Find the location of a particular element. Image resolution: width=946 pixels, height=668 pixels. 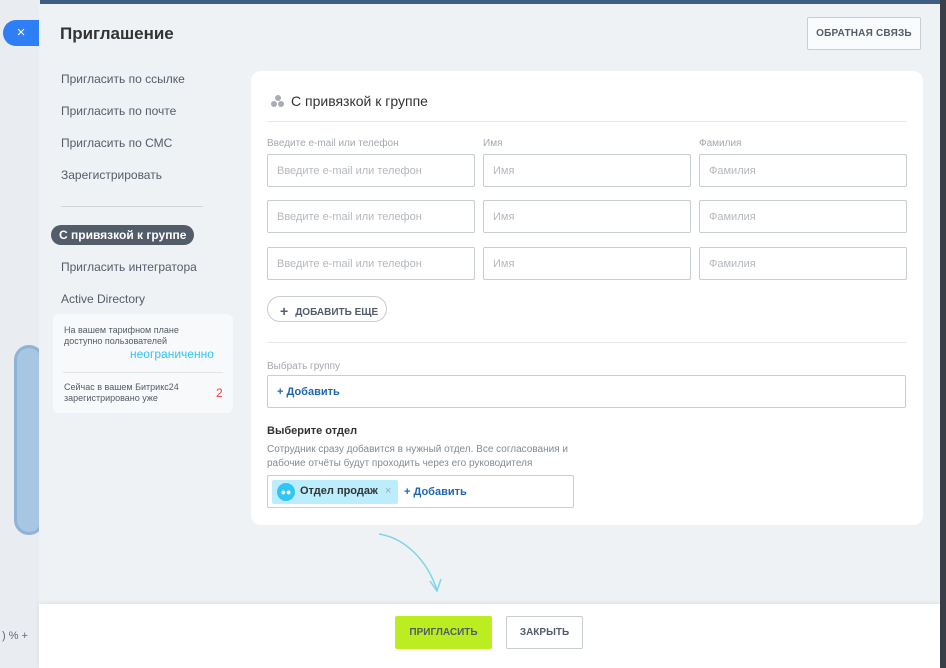

department-selector: ●● Отдел продаж × + Добавить is located at coordinates (420, 491).